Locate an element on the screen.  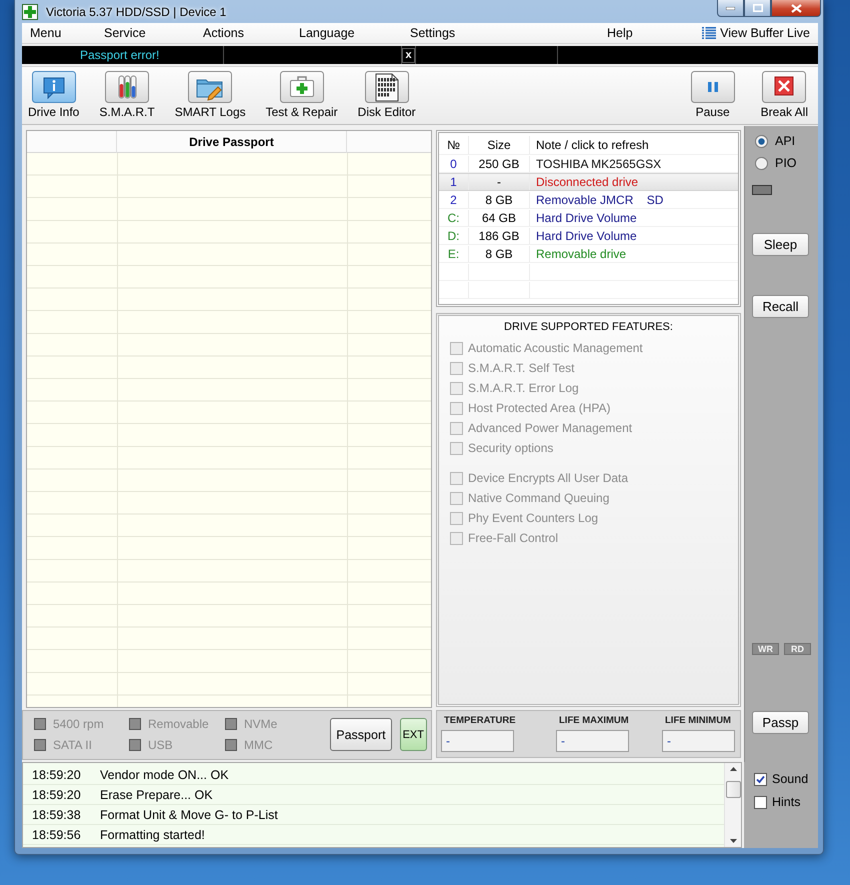
indicator-label: SATA II is located at coordinates (72, 745).